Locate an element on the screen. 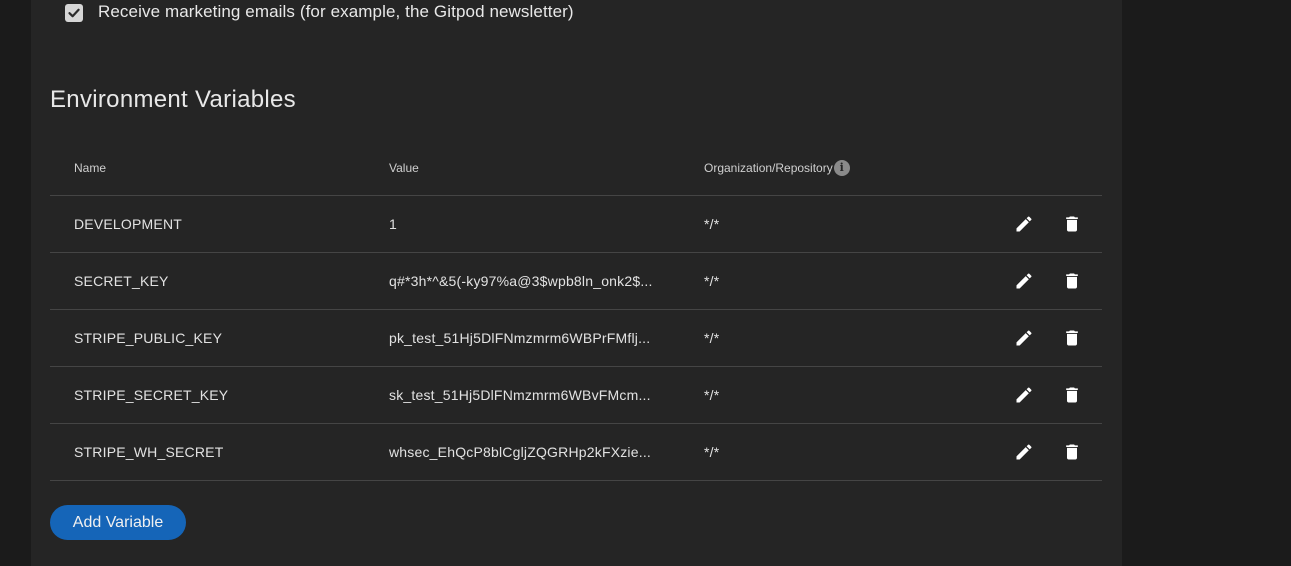 The width and height of the screenshot is (1291, 566). column-header-scope: Organization/Repository i is located at coordinates (777, 167).